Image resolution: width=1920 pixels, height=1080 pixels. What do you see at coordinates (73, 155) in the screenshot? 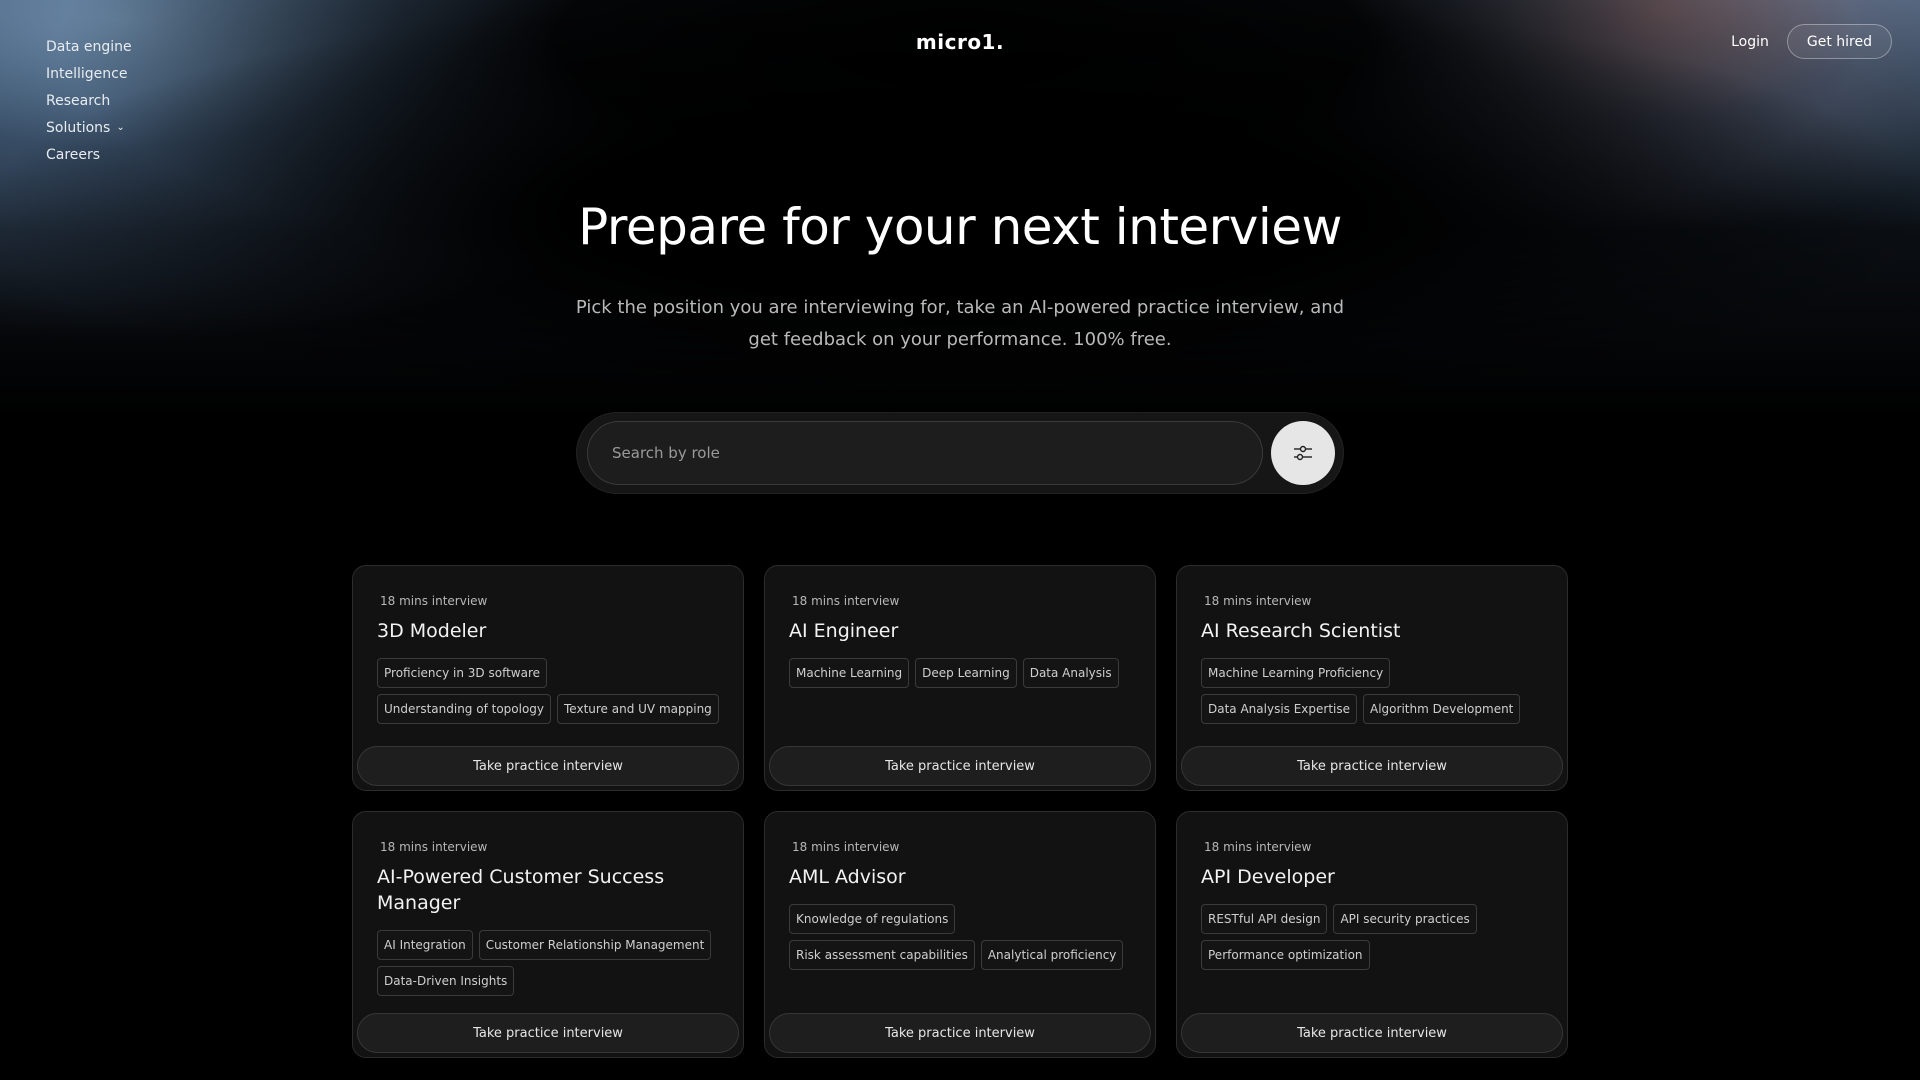
I see `nav-item-label: Careers` at bounding box center [73, 155].